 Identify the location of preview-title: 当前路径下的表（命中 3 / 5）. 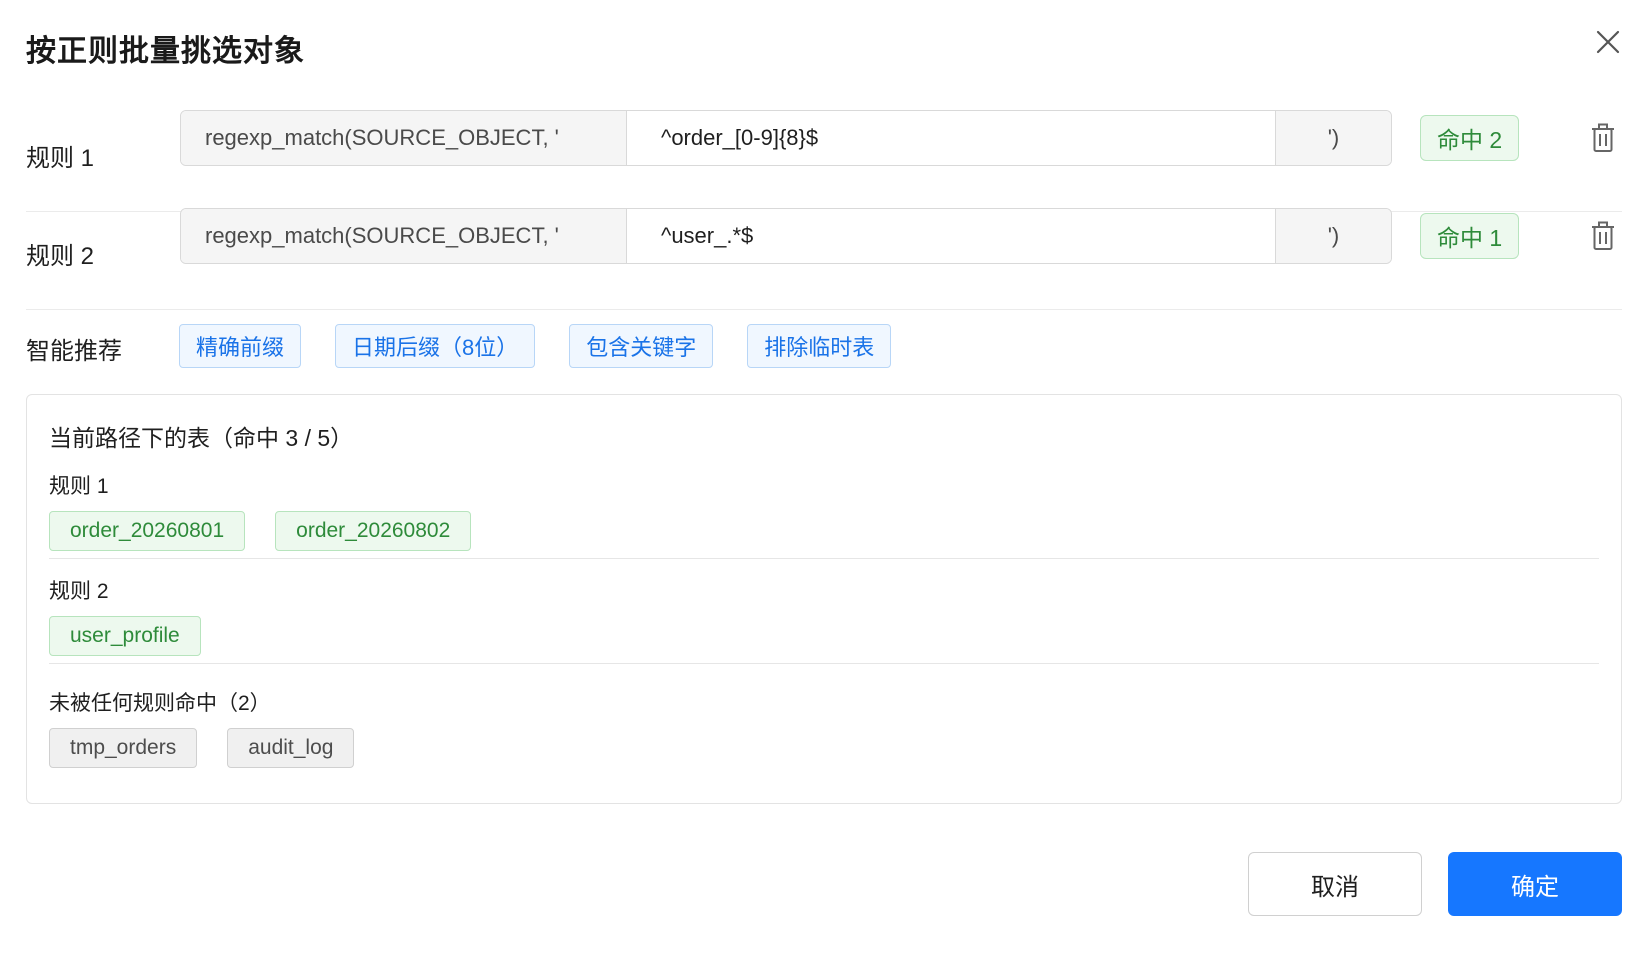
(201, 438).